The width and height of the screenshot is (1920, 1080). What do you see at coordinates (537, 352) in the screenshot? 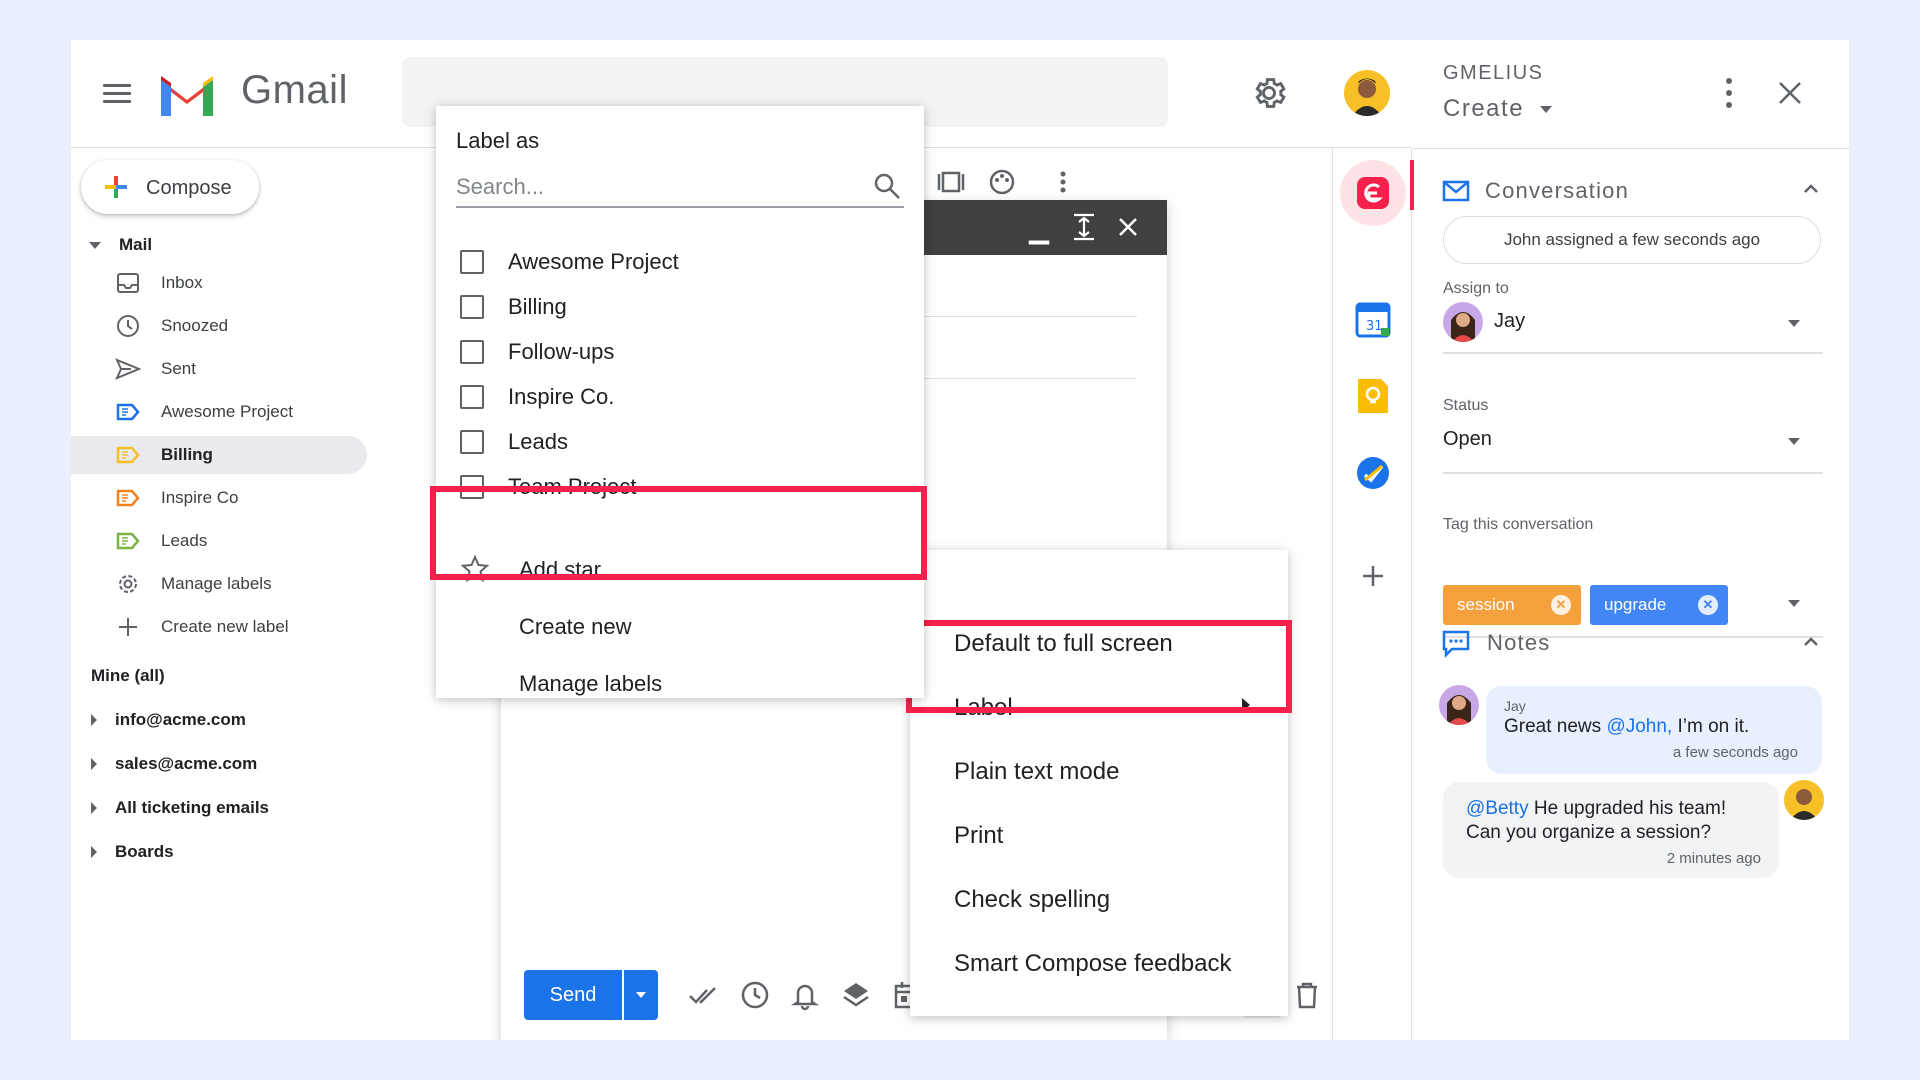
I see `label-option-follow-ups: Follow-ups` at bounding box center [537, 352].